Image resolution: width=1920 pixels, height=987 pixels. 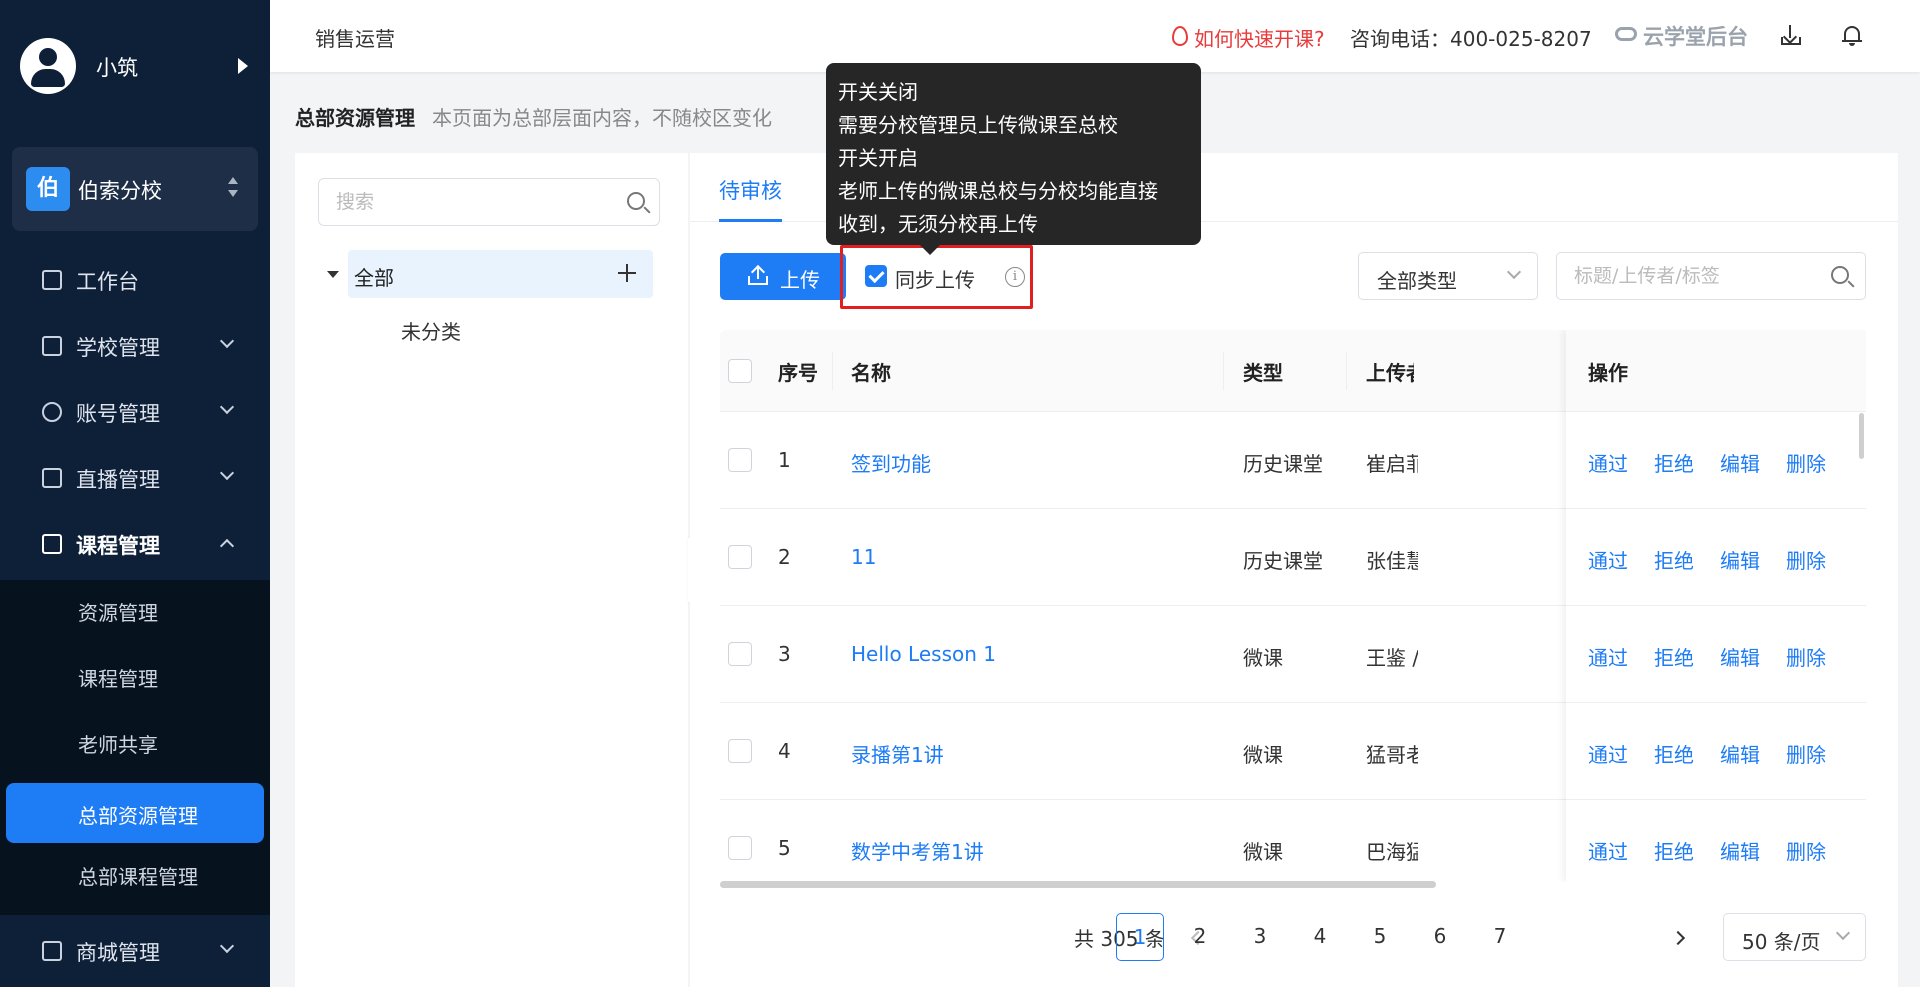 What do you see at coordinates (431, 330) in the screenshot?
I see `tree-node-uncategorized: 未分类` at bounding box center [431, 330].